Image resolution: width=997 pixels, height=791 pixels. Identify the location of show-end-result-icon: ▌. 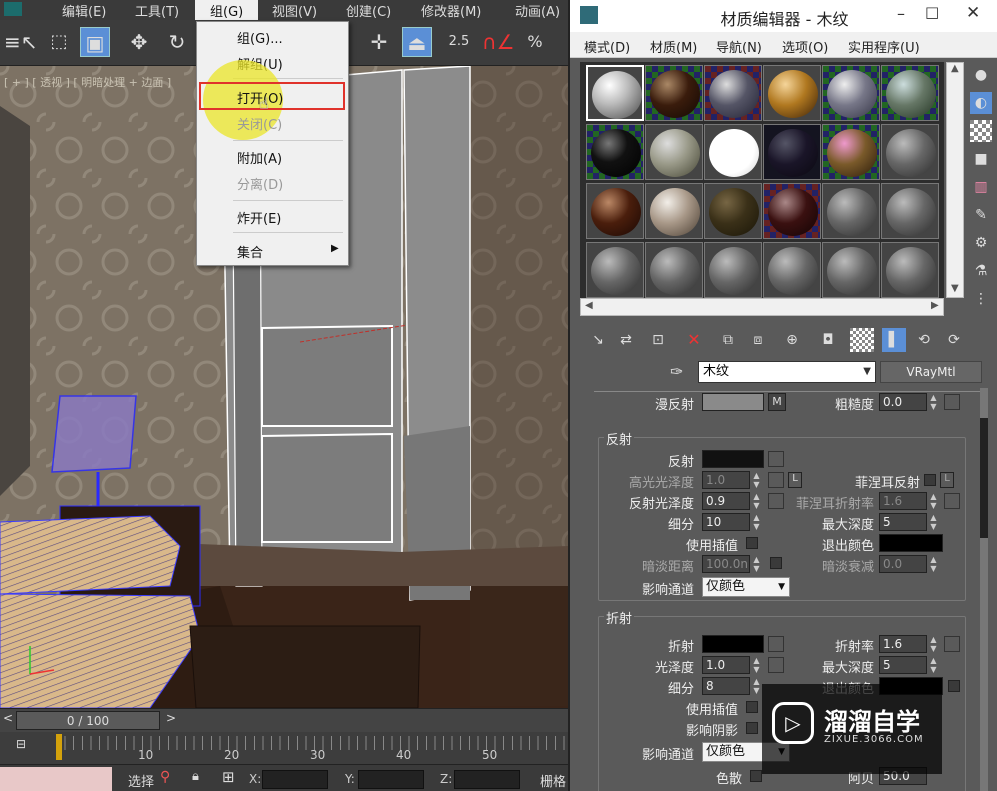
(894, 340).